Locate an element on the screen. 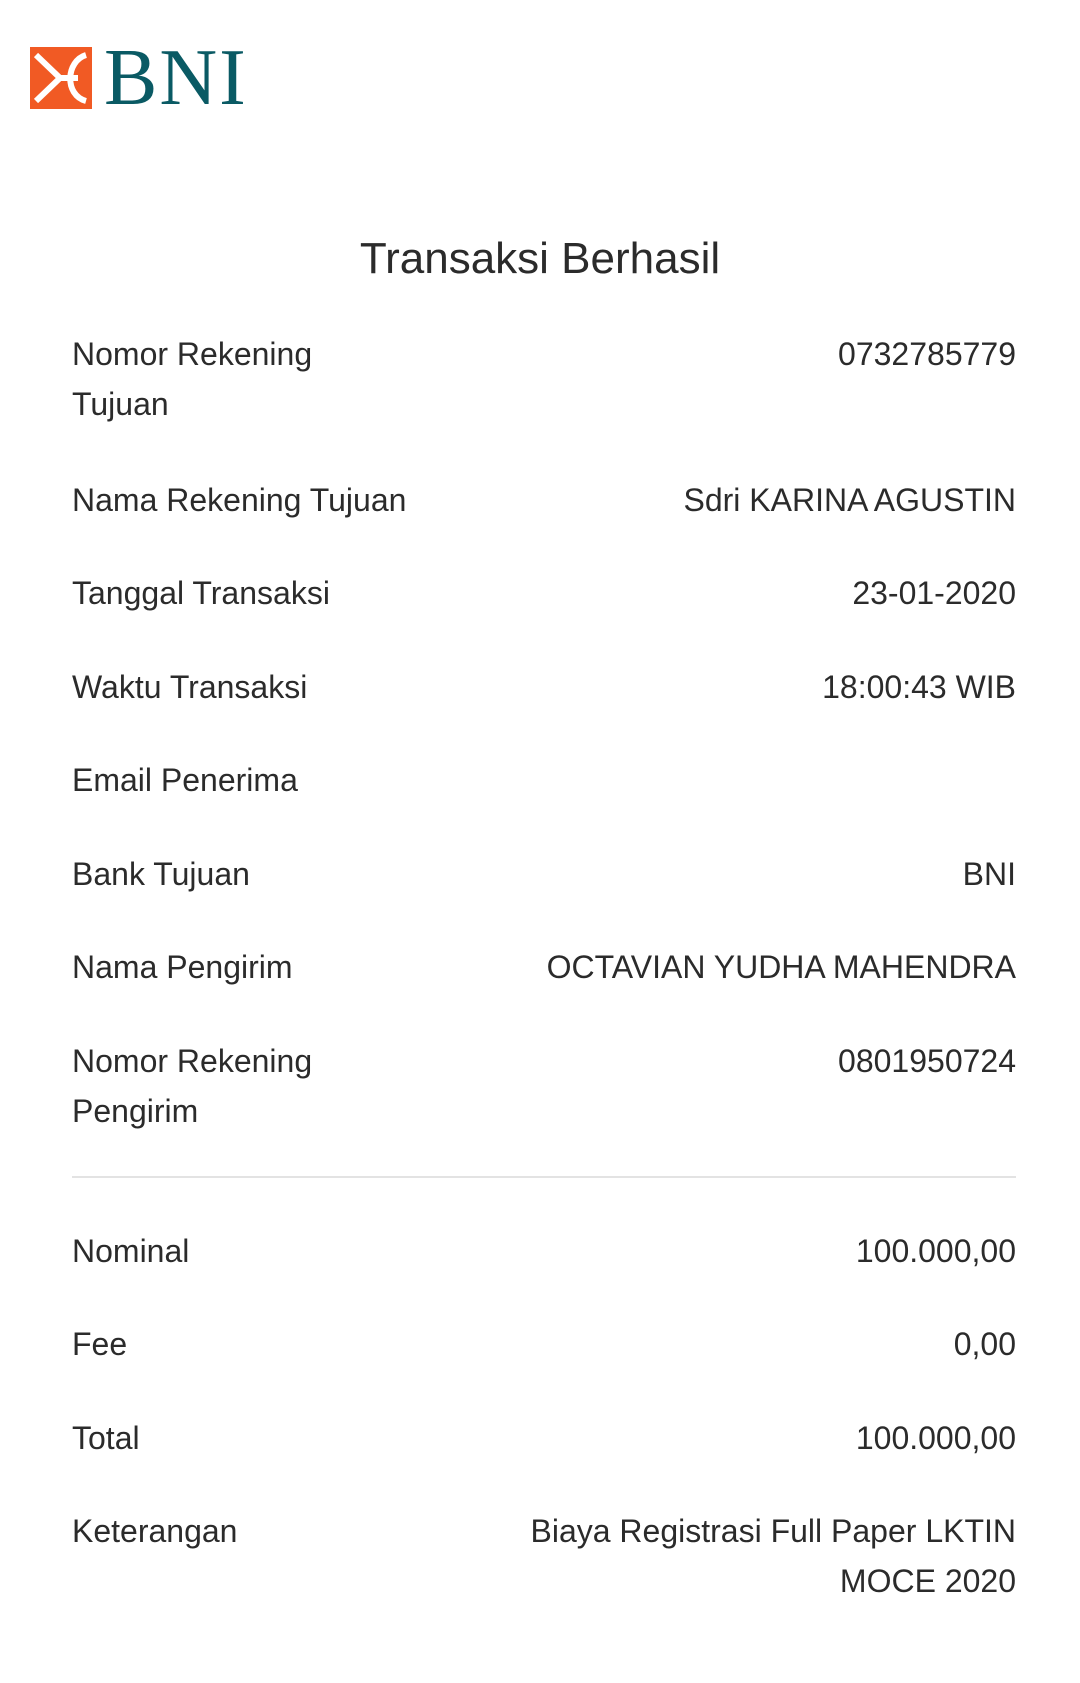  detail-row-nomor-rekening-pengirim: Nomor Rekening Pengirim 0801950724 is located at coordinates (544, 1086).